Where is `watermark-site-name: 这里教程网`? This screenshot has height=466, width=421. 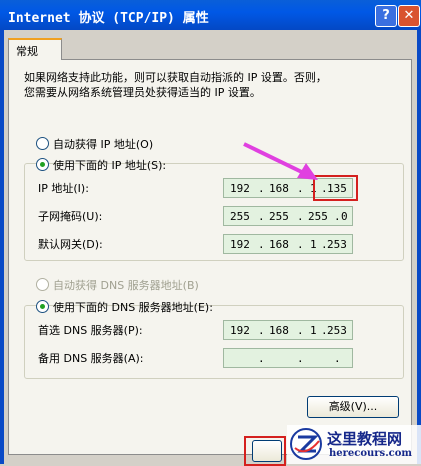
watermark-site-name: 这里教程网 is located at coordinates (365, 439).